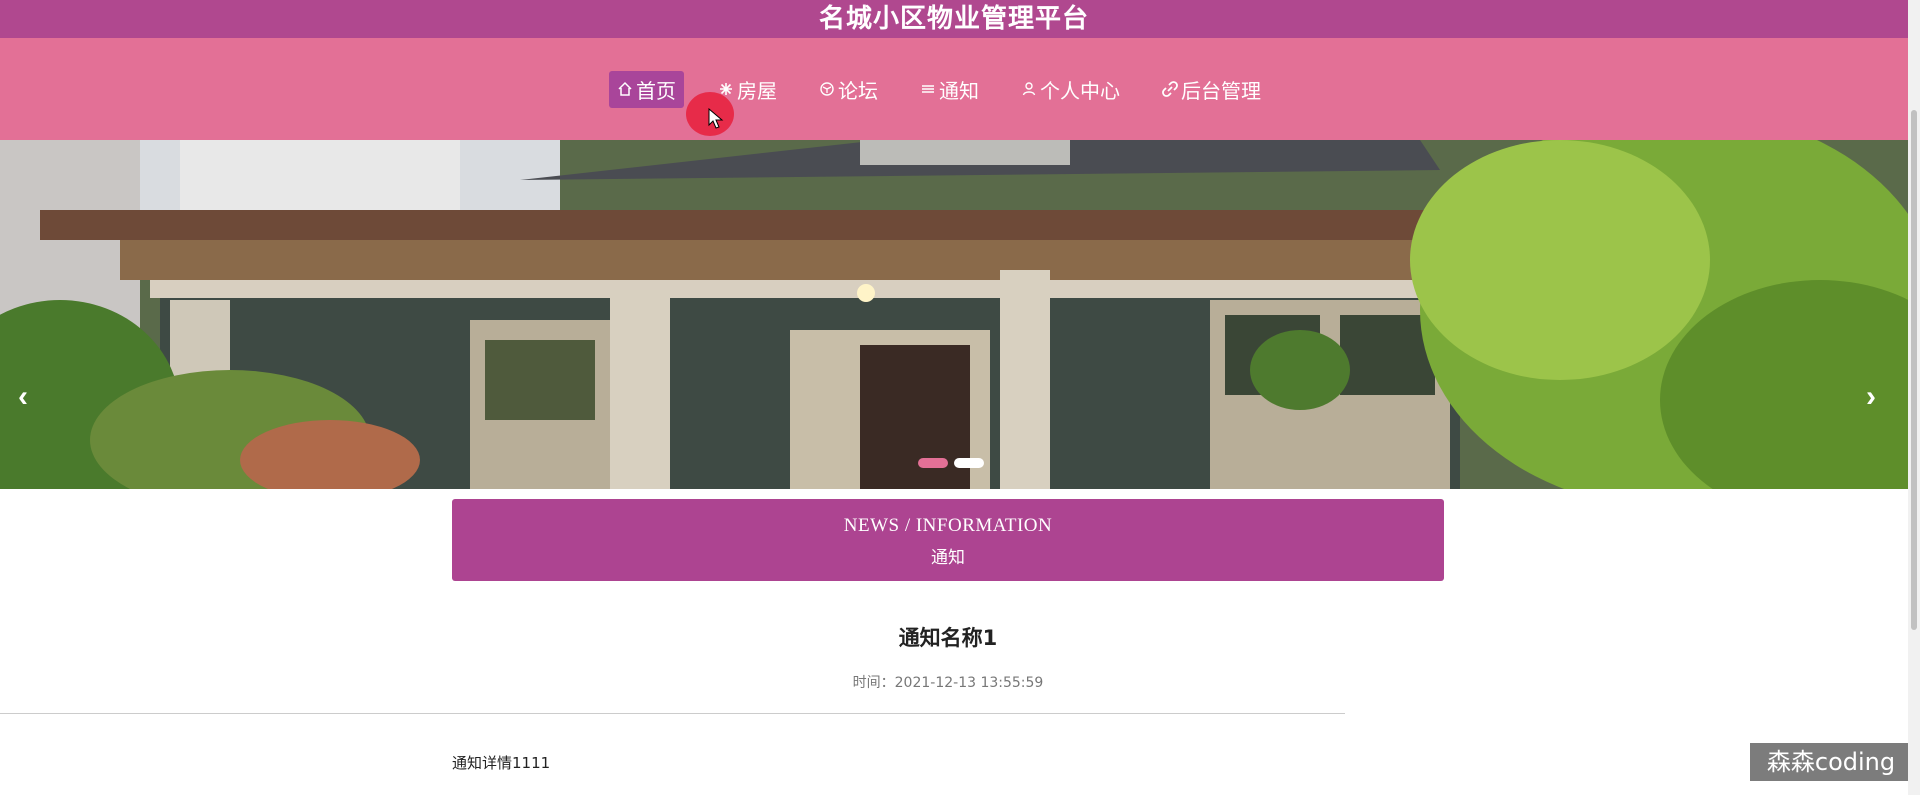 The image size is (1920, 795). I want to click on carousel-next-button: ›, so click(1871, 397).